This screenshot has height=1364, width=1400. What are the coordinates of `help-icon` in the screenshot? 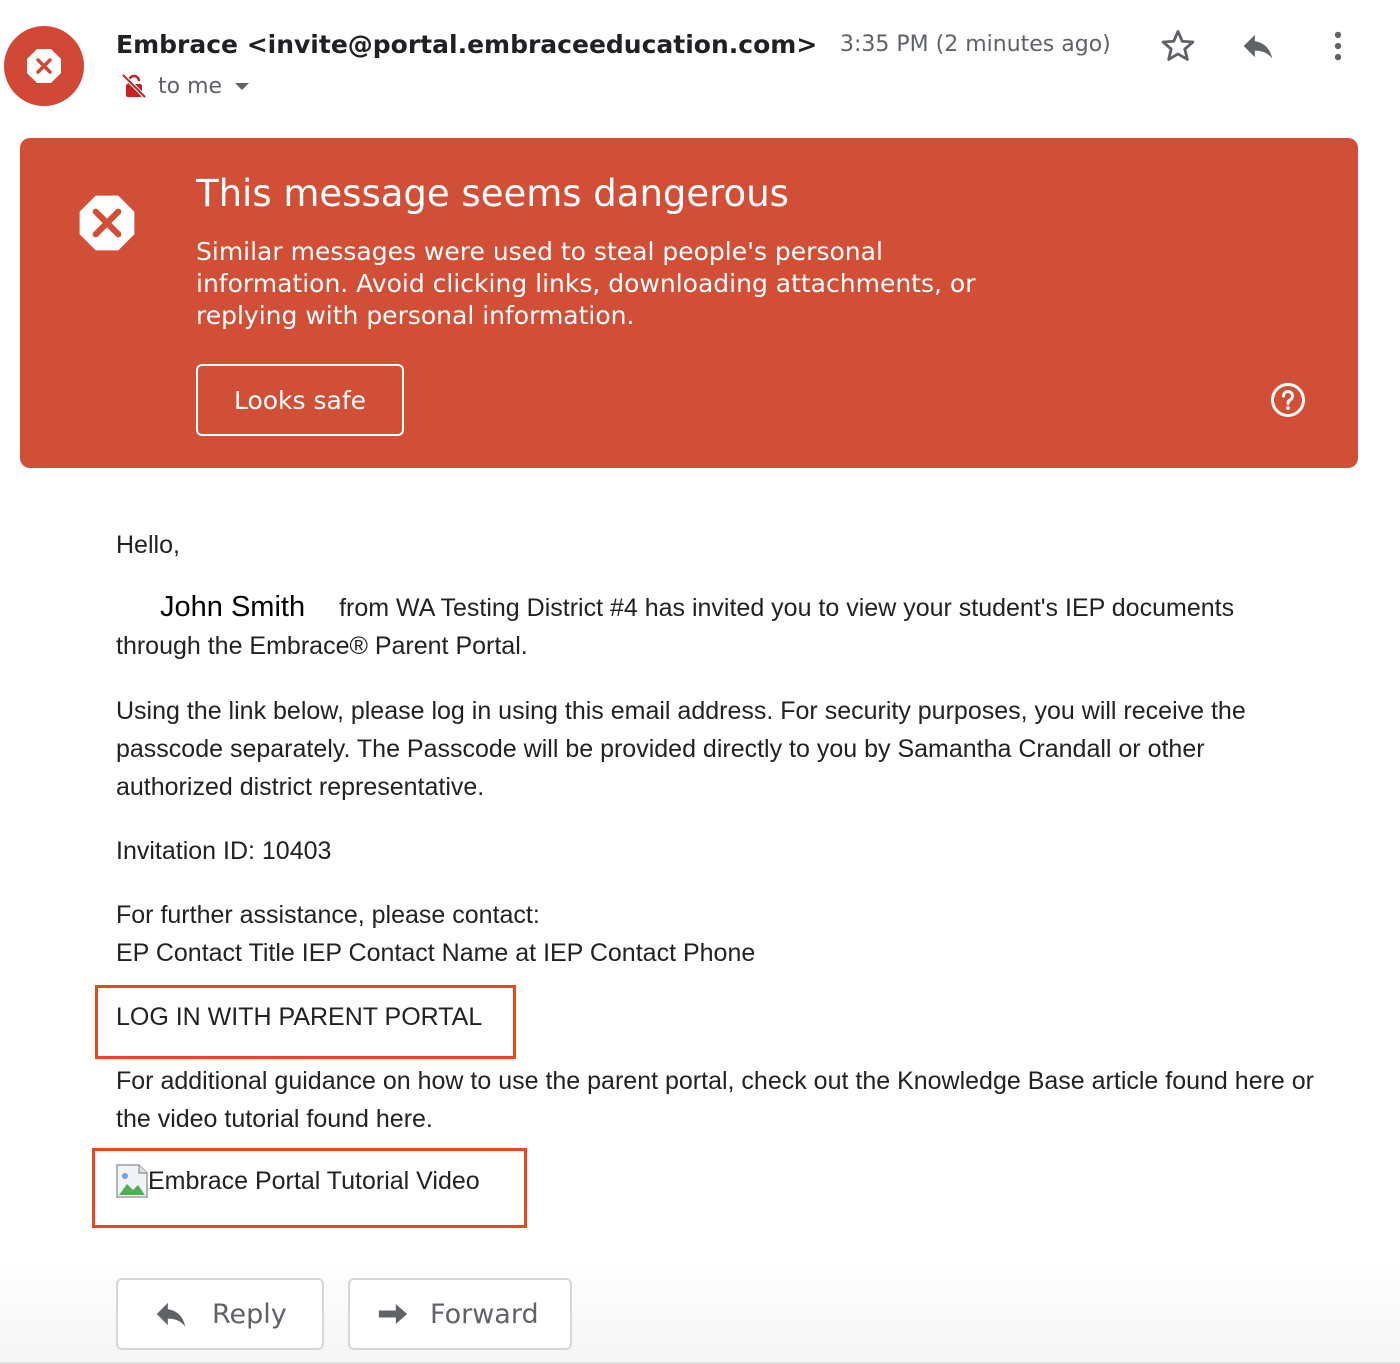 It's located at (1288, 400).